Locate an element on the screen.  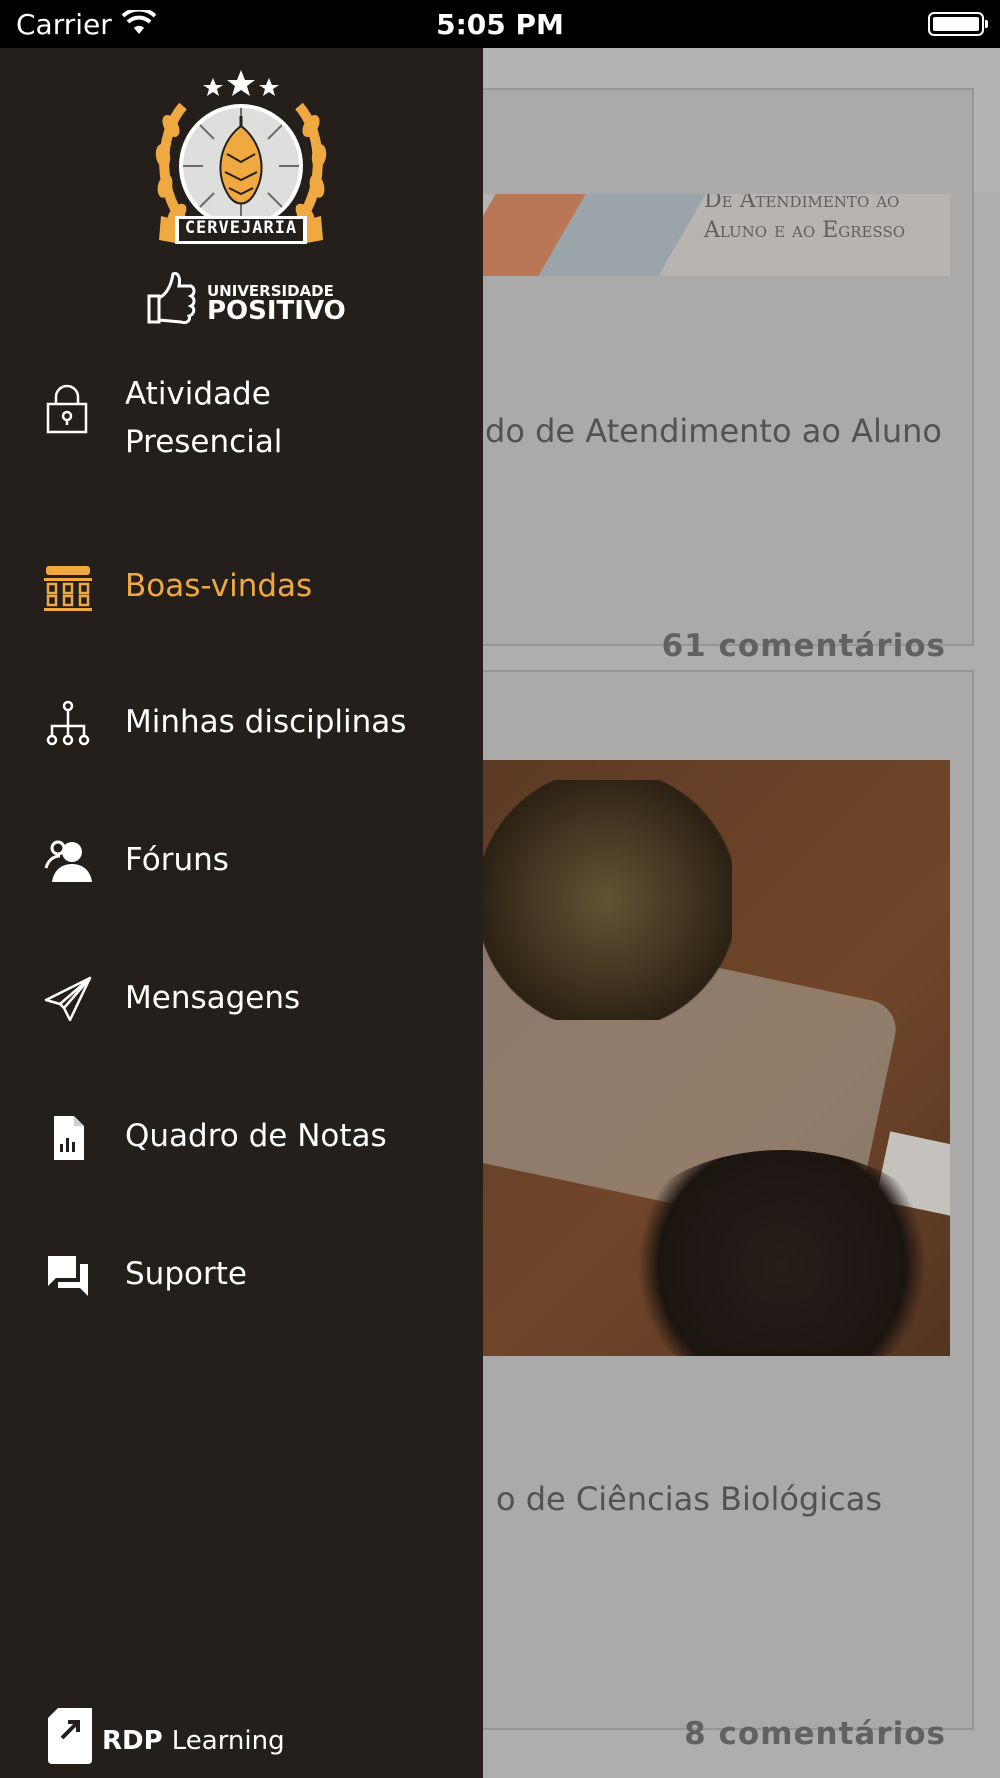
menu-item-suporte: Suporte is located at coordinates (241, 1276).